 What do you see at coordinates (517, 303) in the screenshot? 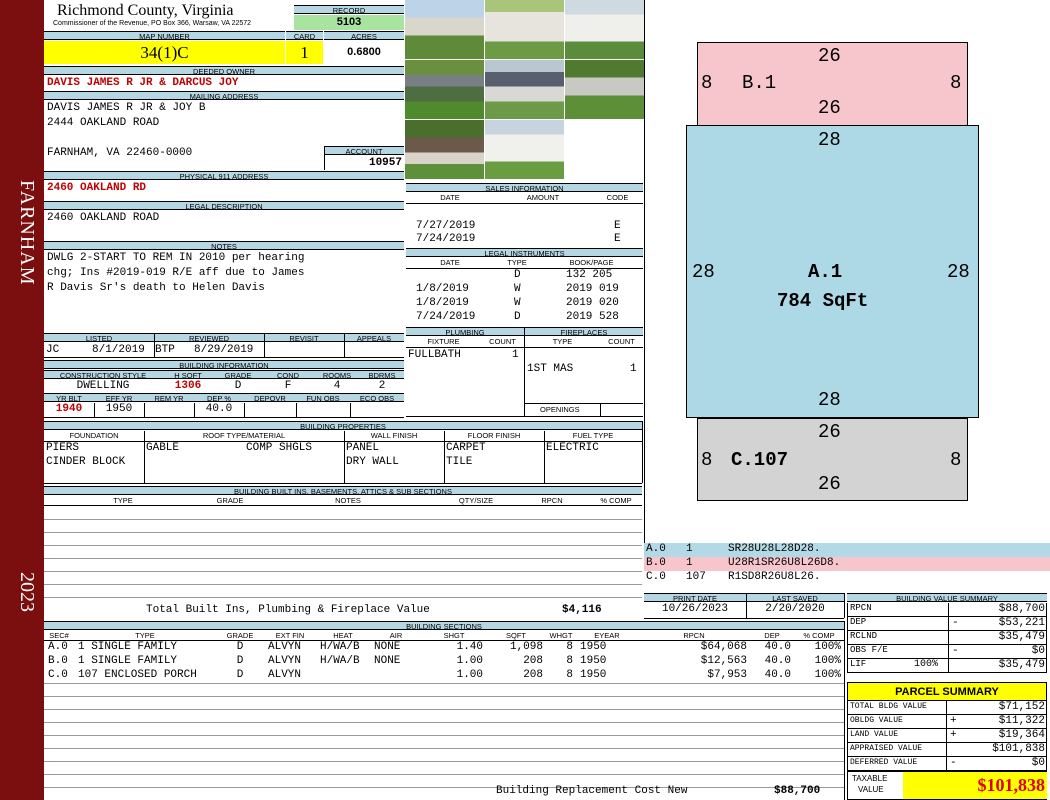
I see `li-row-type: W` at bounding box center [517, 303].